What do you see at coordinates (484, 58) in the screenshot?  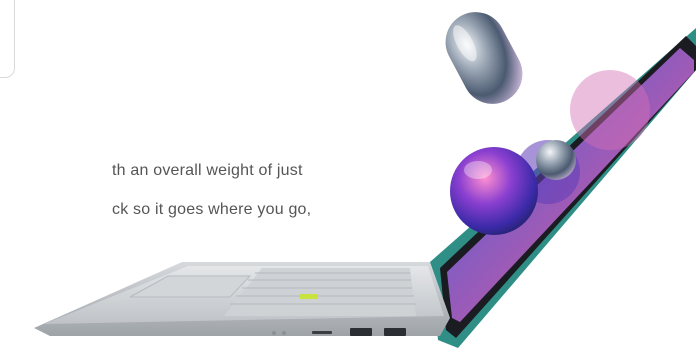 I see `floating-capsule` at bounding box center [484, 58].